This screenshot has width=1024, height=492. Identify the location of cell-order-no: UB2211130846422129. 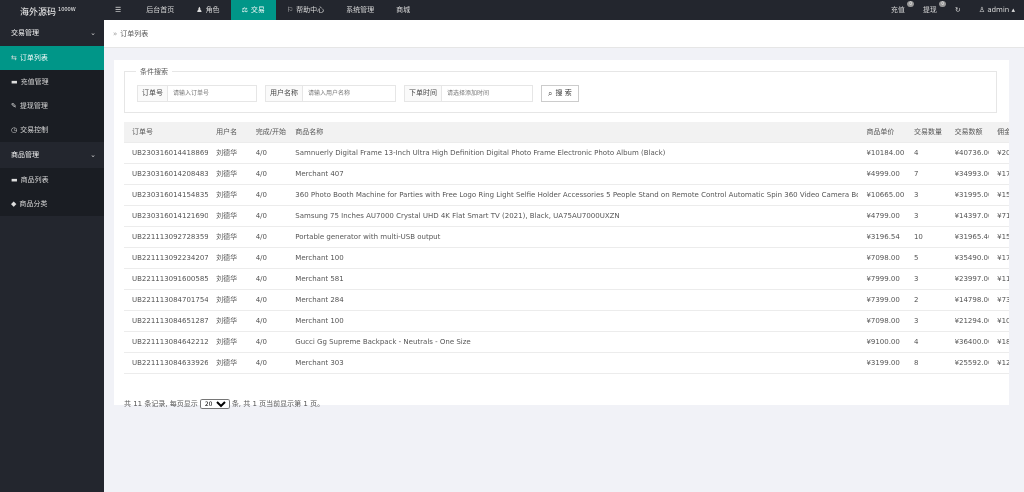
(170, 342).